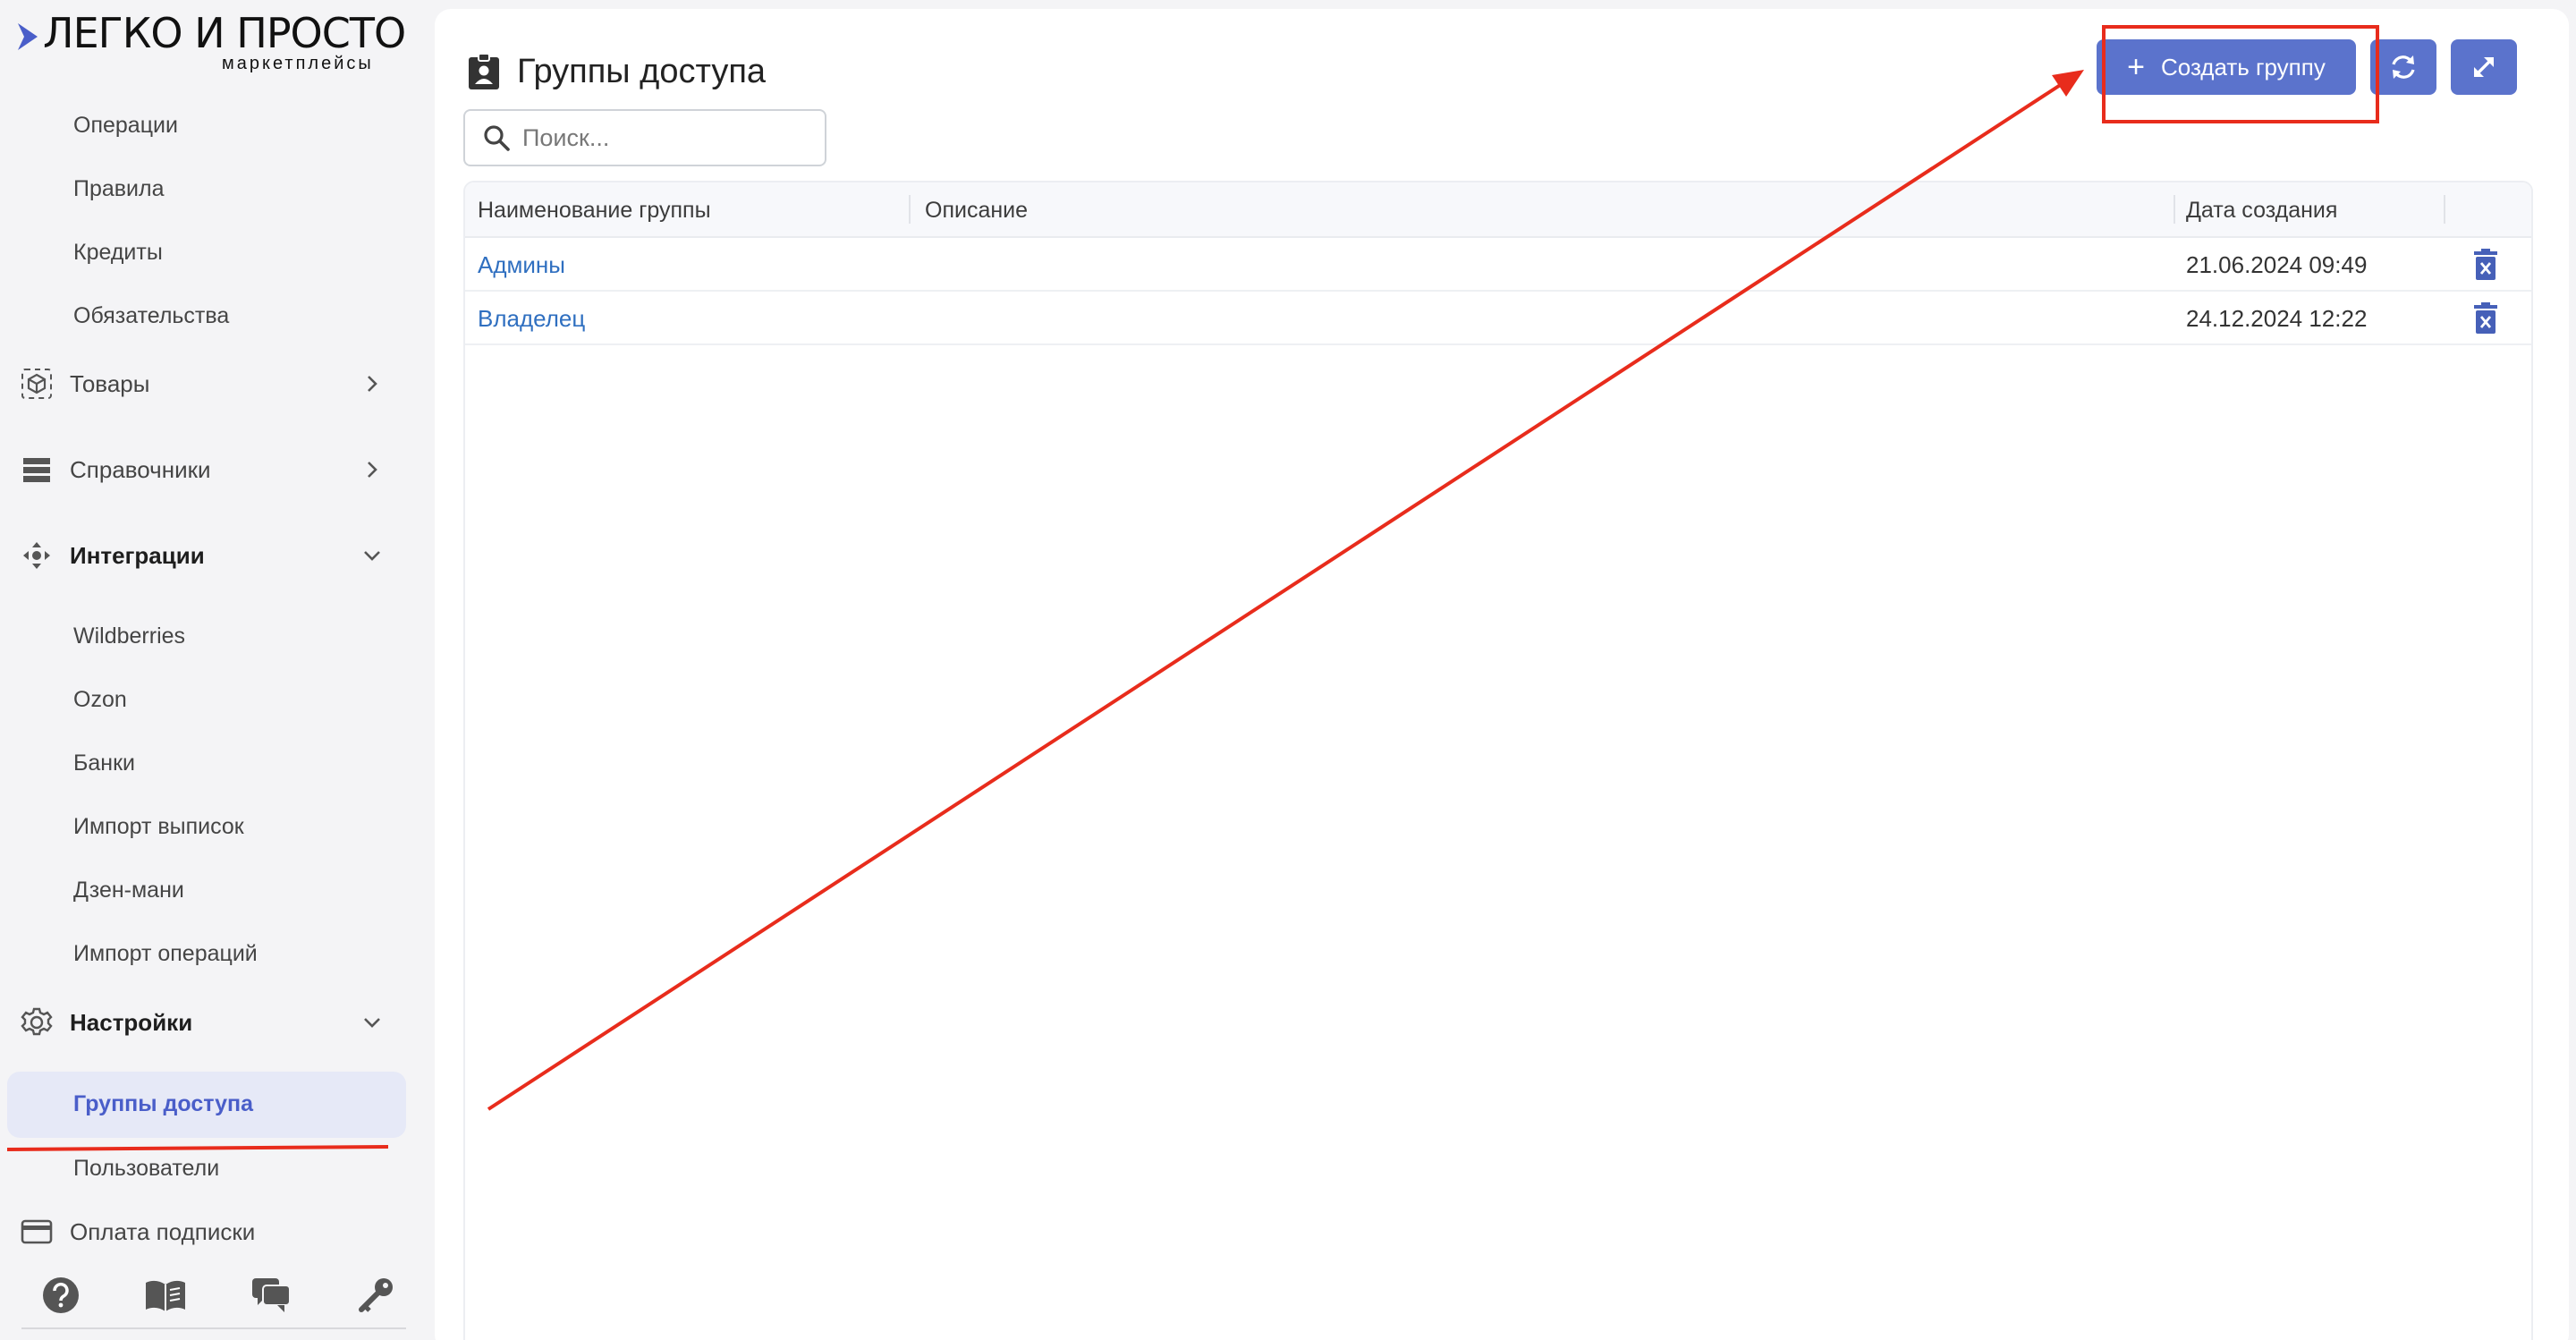  I want to click on sidebar-item-rules: Правила, so click(119, 189).